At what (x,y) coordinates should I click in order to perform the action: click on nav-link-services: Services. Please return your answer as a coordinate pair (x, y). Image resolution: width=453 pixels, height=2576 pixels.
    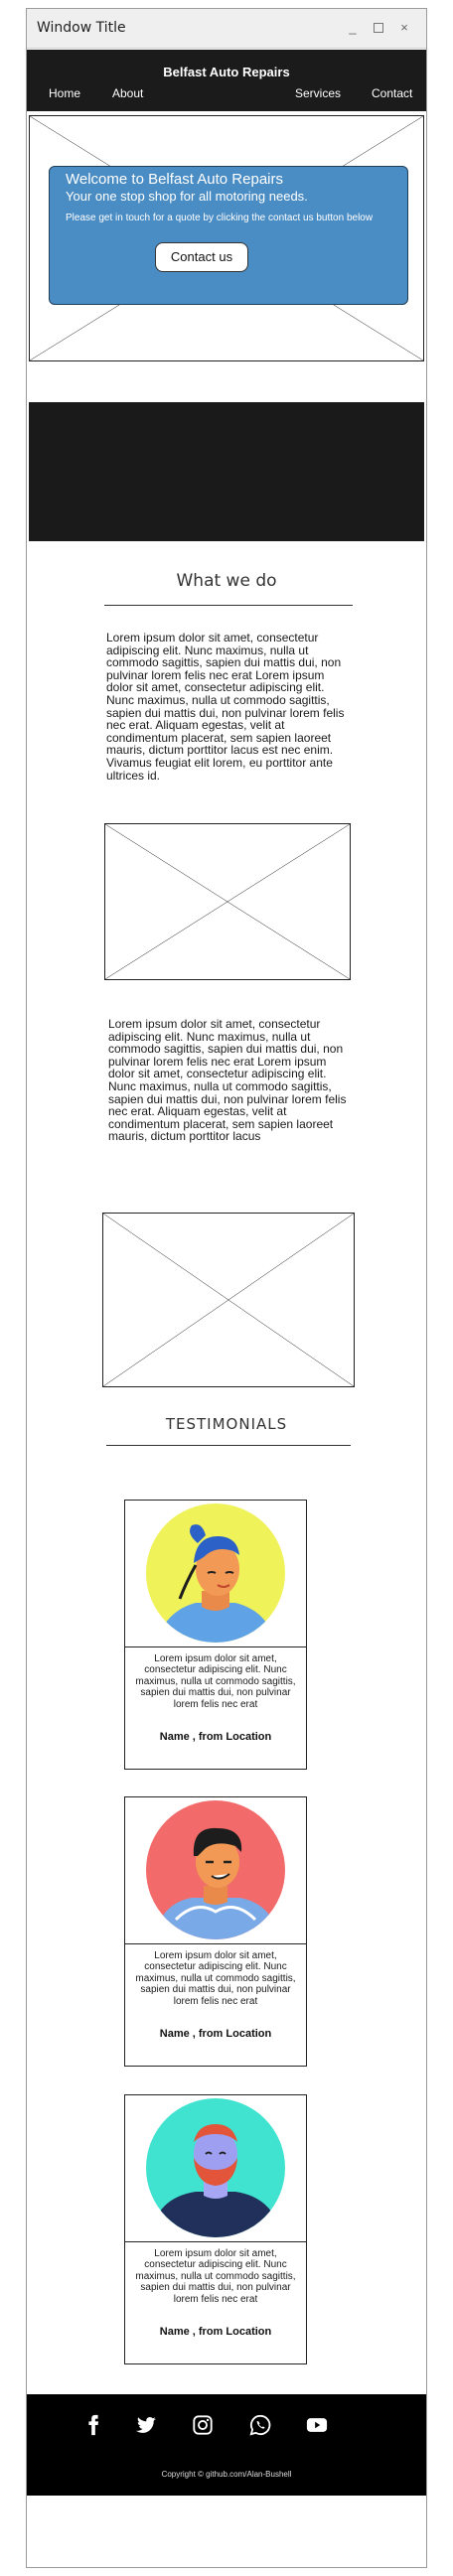
    Looking at the image, I should click on (318, 93).